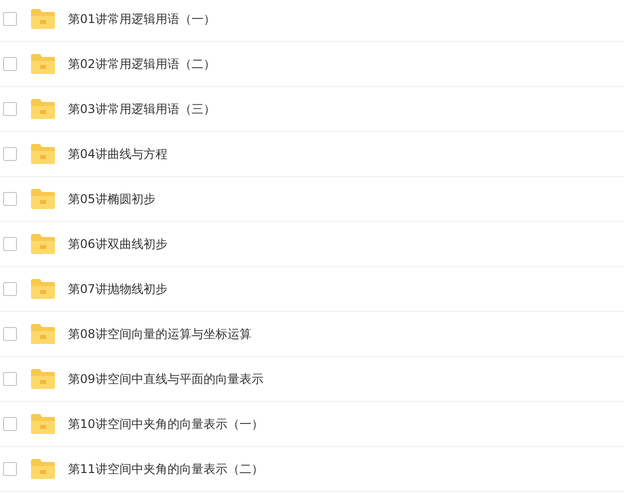 This screenshot has height=494, width=624. I want to click on folder-name: 第10讲空间中夹角的向量表示（一）, so click(166, 424).